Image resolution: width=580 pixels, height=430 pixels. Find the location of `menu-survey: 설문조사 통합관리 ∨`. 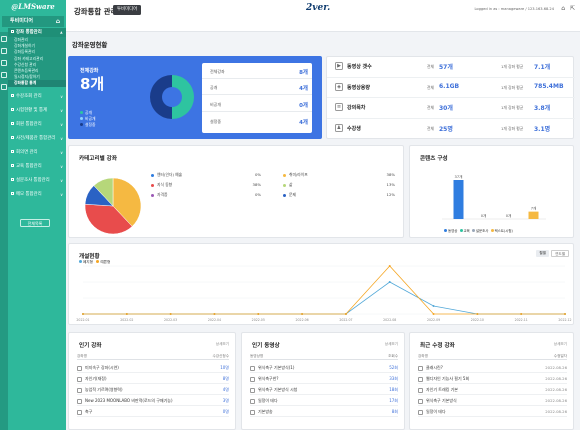

menu-survey: 설문조사 통합관리 ∨ is located at coordinates (37, 180).